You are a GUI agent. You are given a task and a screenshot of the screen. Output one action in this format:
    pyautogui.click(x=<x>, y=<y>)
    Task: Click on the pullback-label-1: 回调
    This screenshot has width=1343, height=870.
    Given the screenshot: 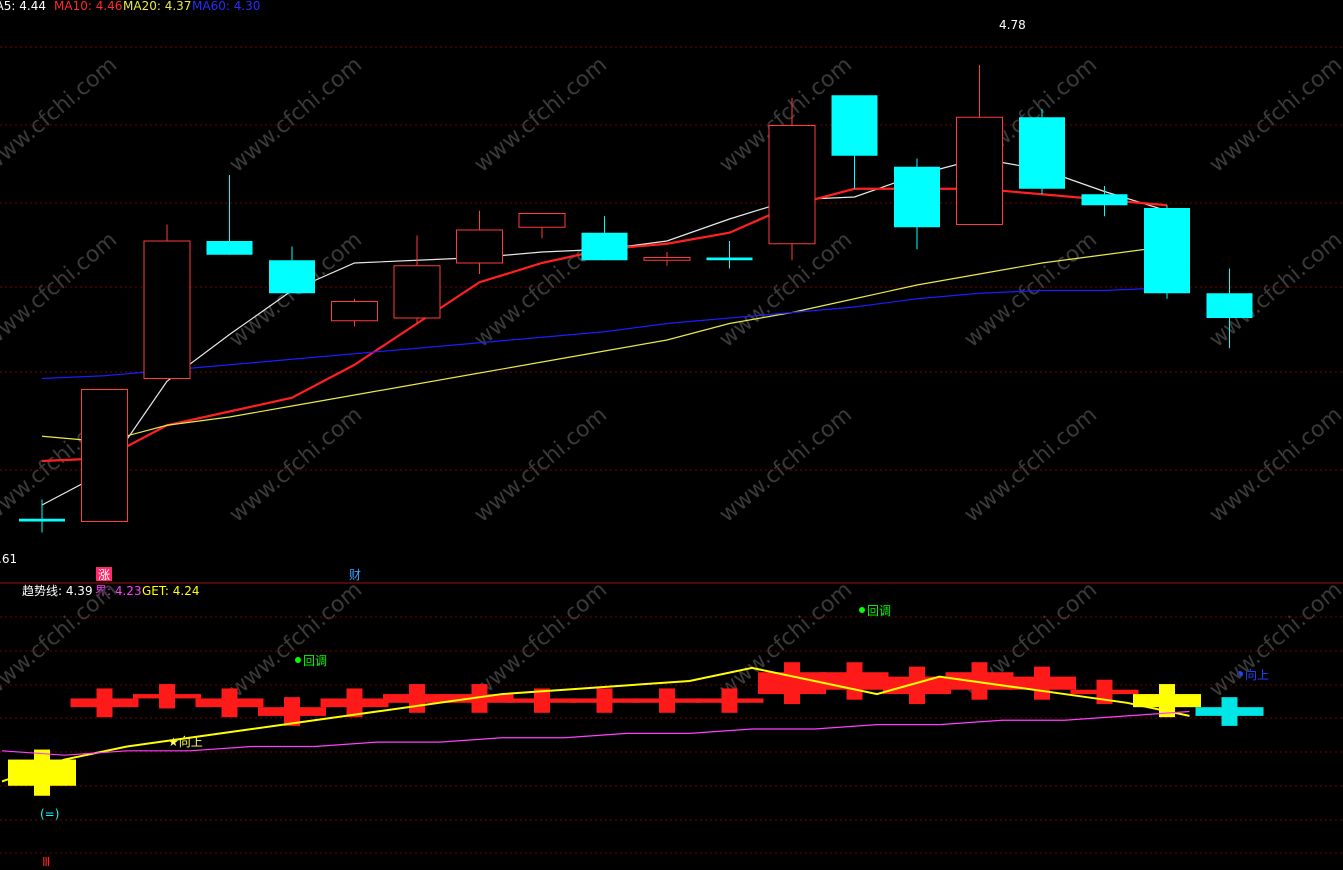 What is the action you would take?
    pyautogui.click(x=315, y=661)
    